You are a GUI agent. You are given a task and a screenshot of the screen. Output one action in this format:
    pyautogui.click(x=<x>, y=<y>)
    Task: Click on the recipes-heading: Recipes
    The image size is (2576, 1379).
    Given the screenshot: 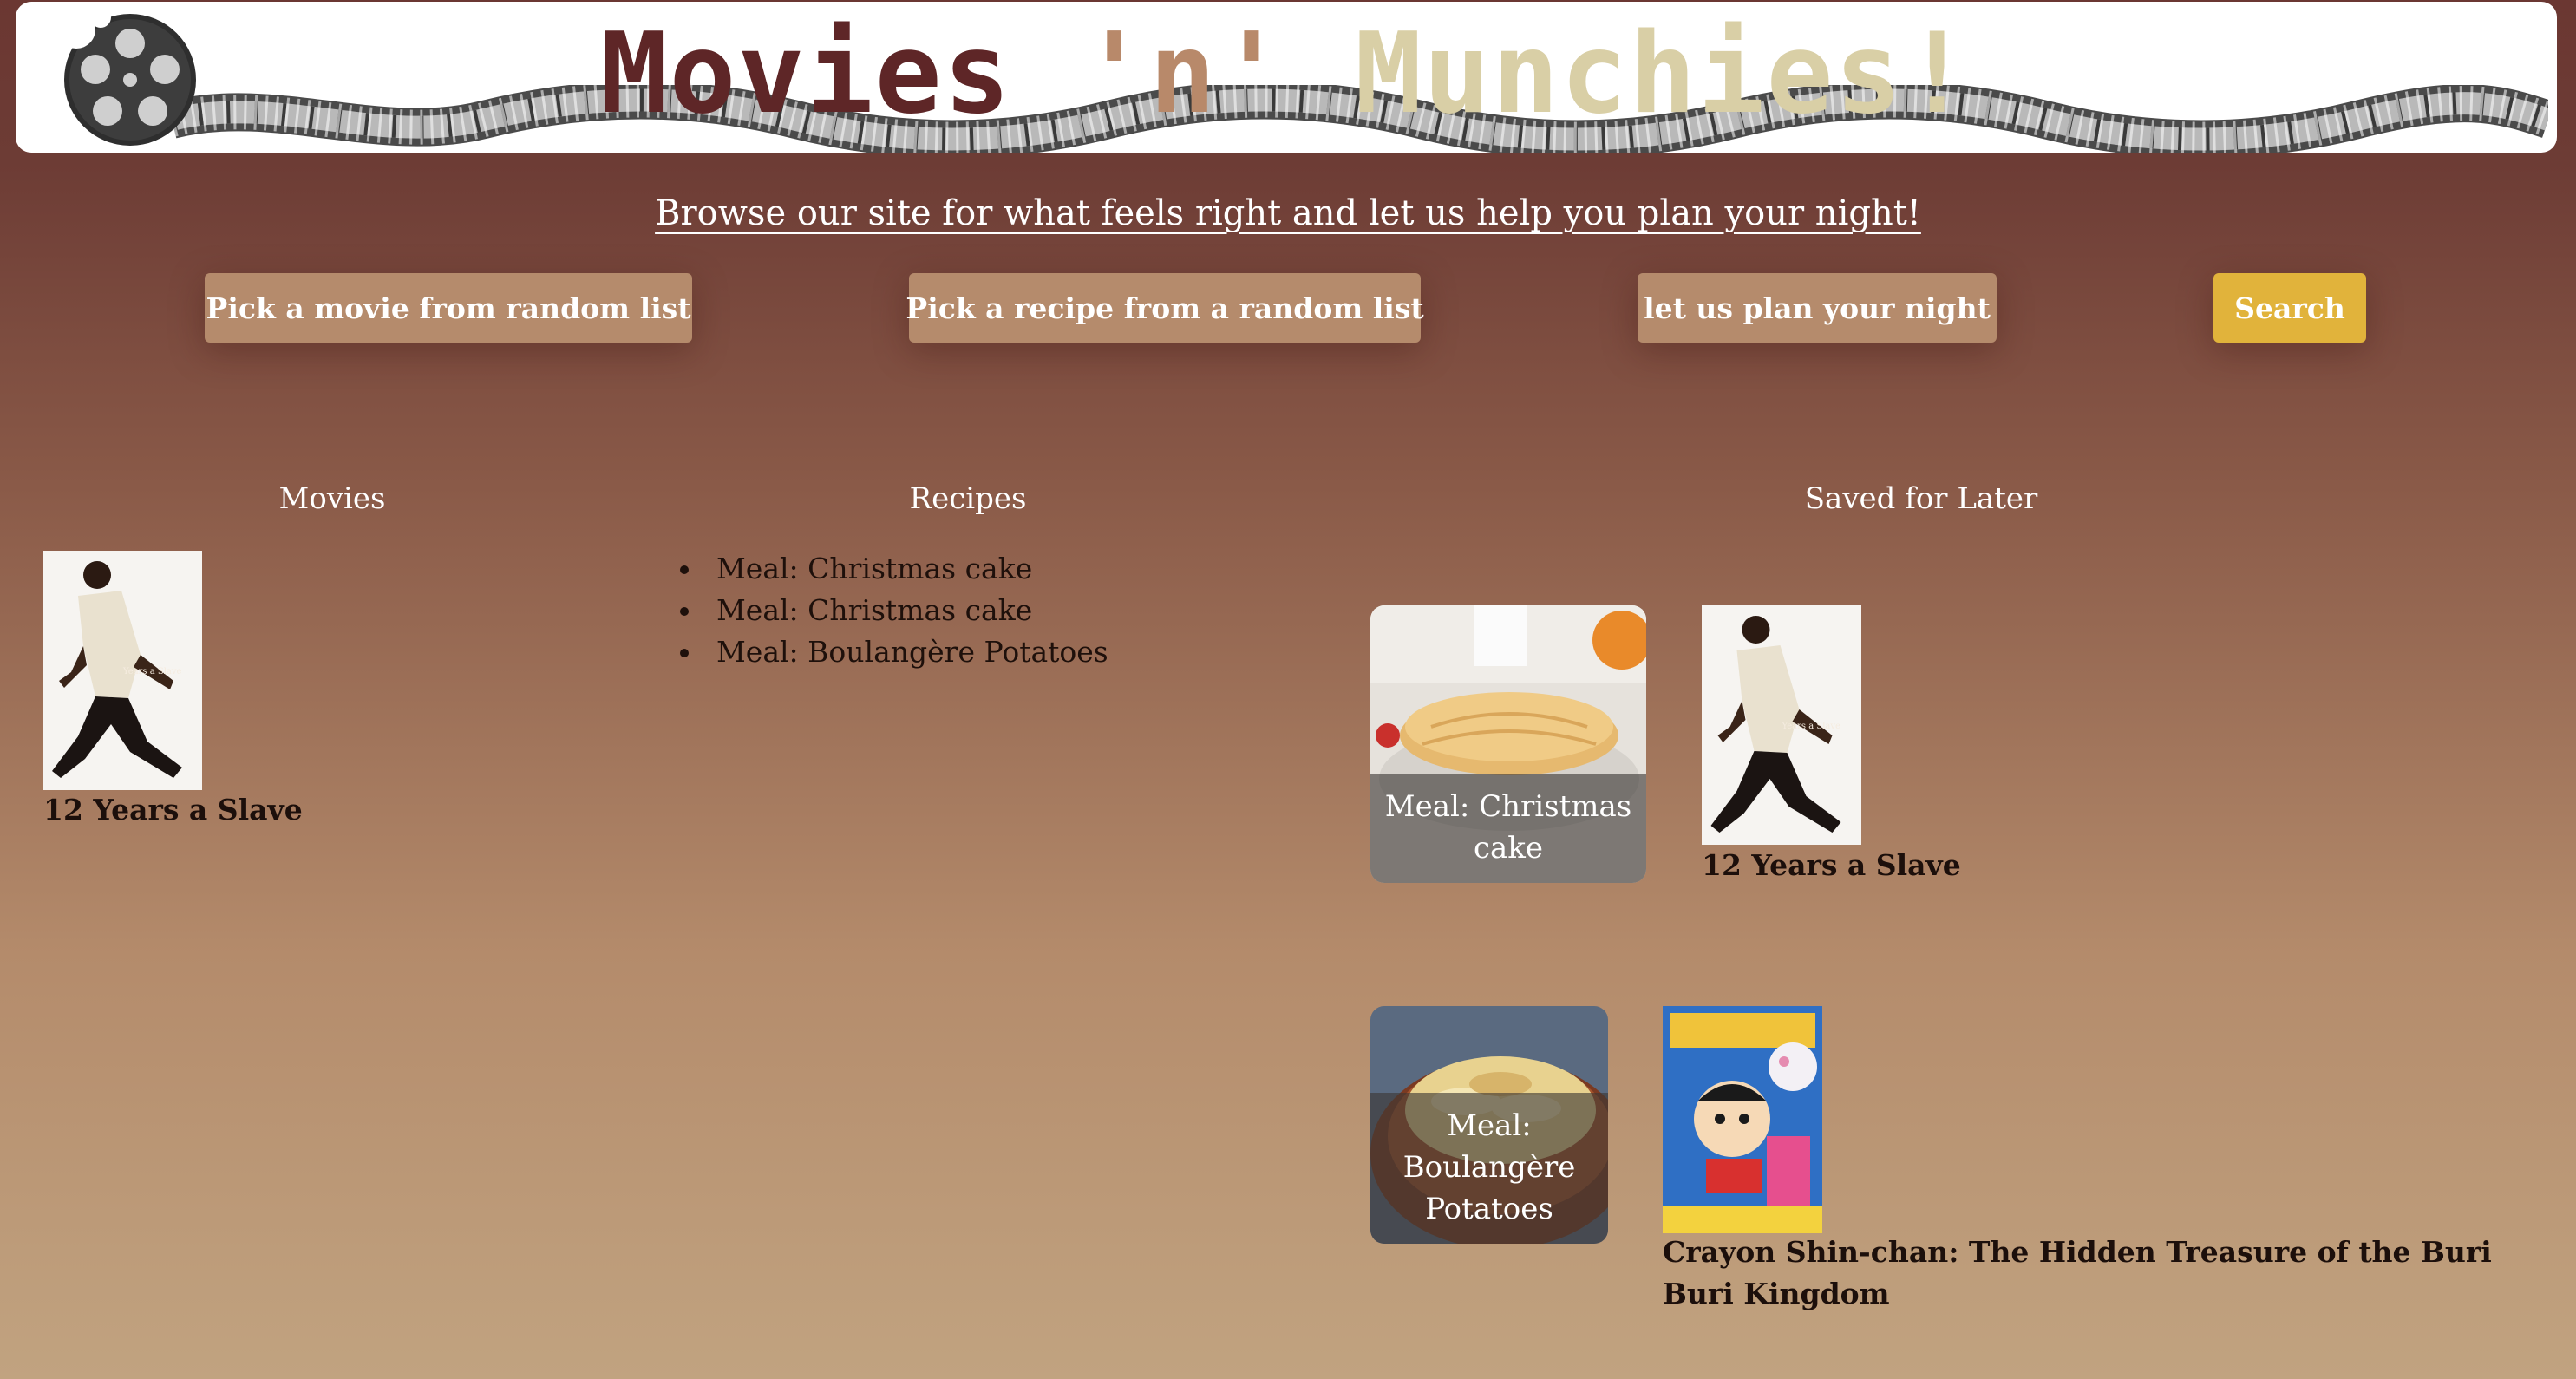 What is the action you would take?
    pyautogui.click(x=968, y=498)
    